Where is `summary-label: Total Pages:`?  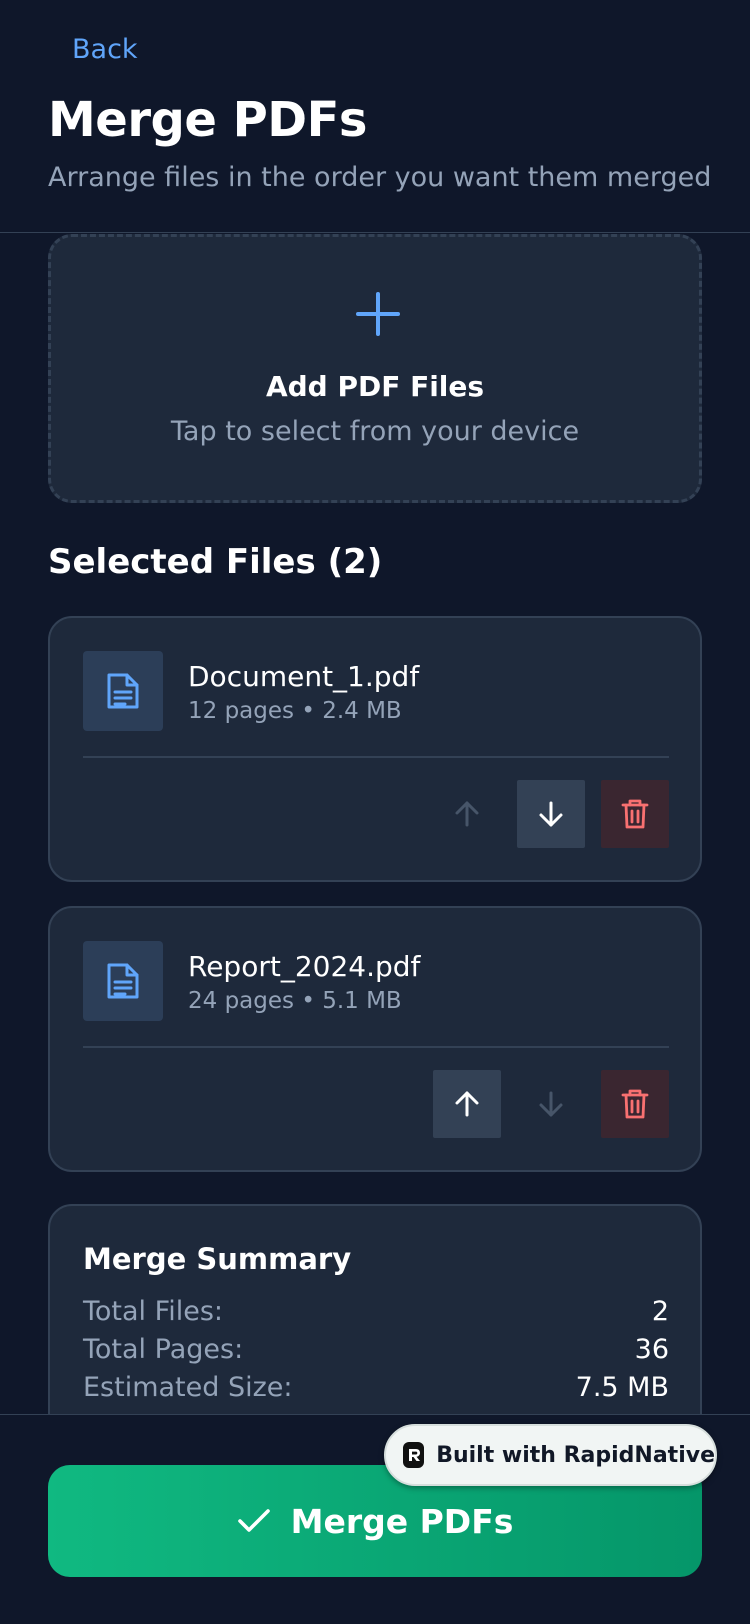
summary-label: Total Pages: is located at coordinates (163, 1349).